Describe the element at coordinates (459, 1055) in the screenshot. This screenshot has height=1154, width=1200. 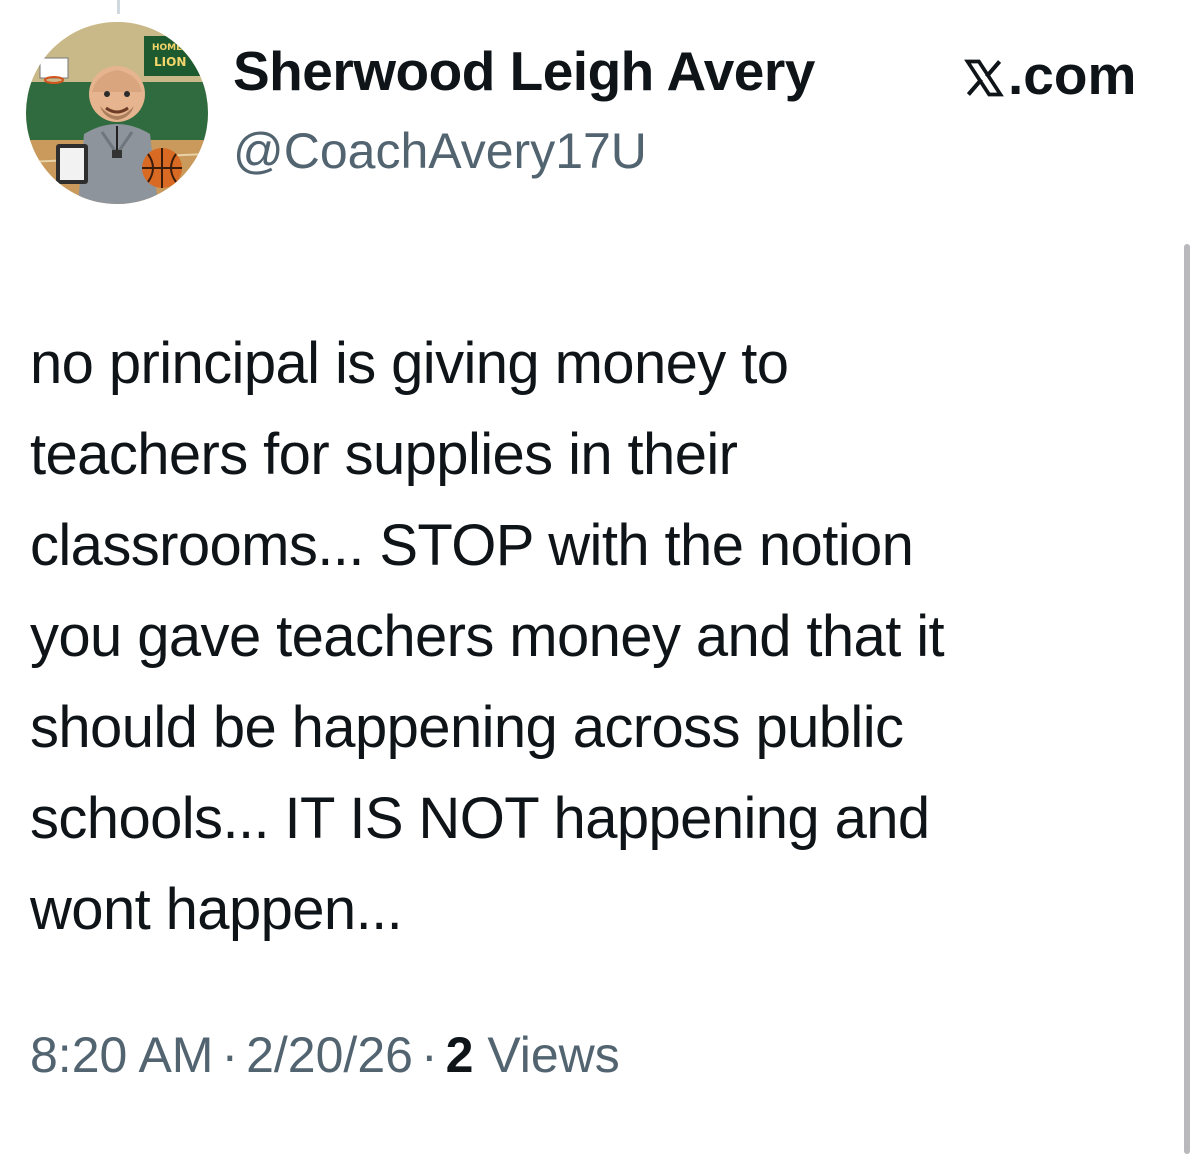
I see `view-count: 2` at that location.